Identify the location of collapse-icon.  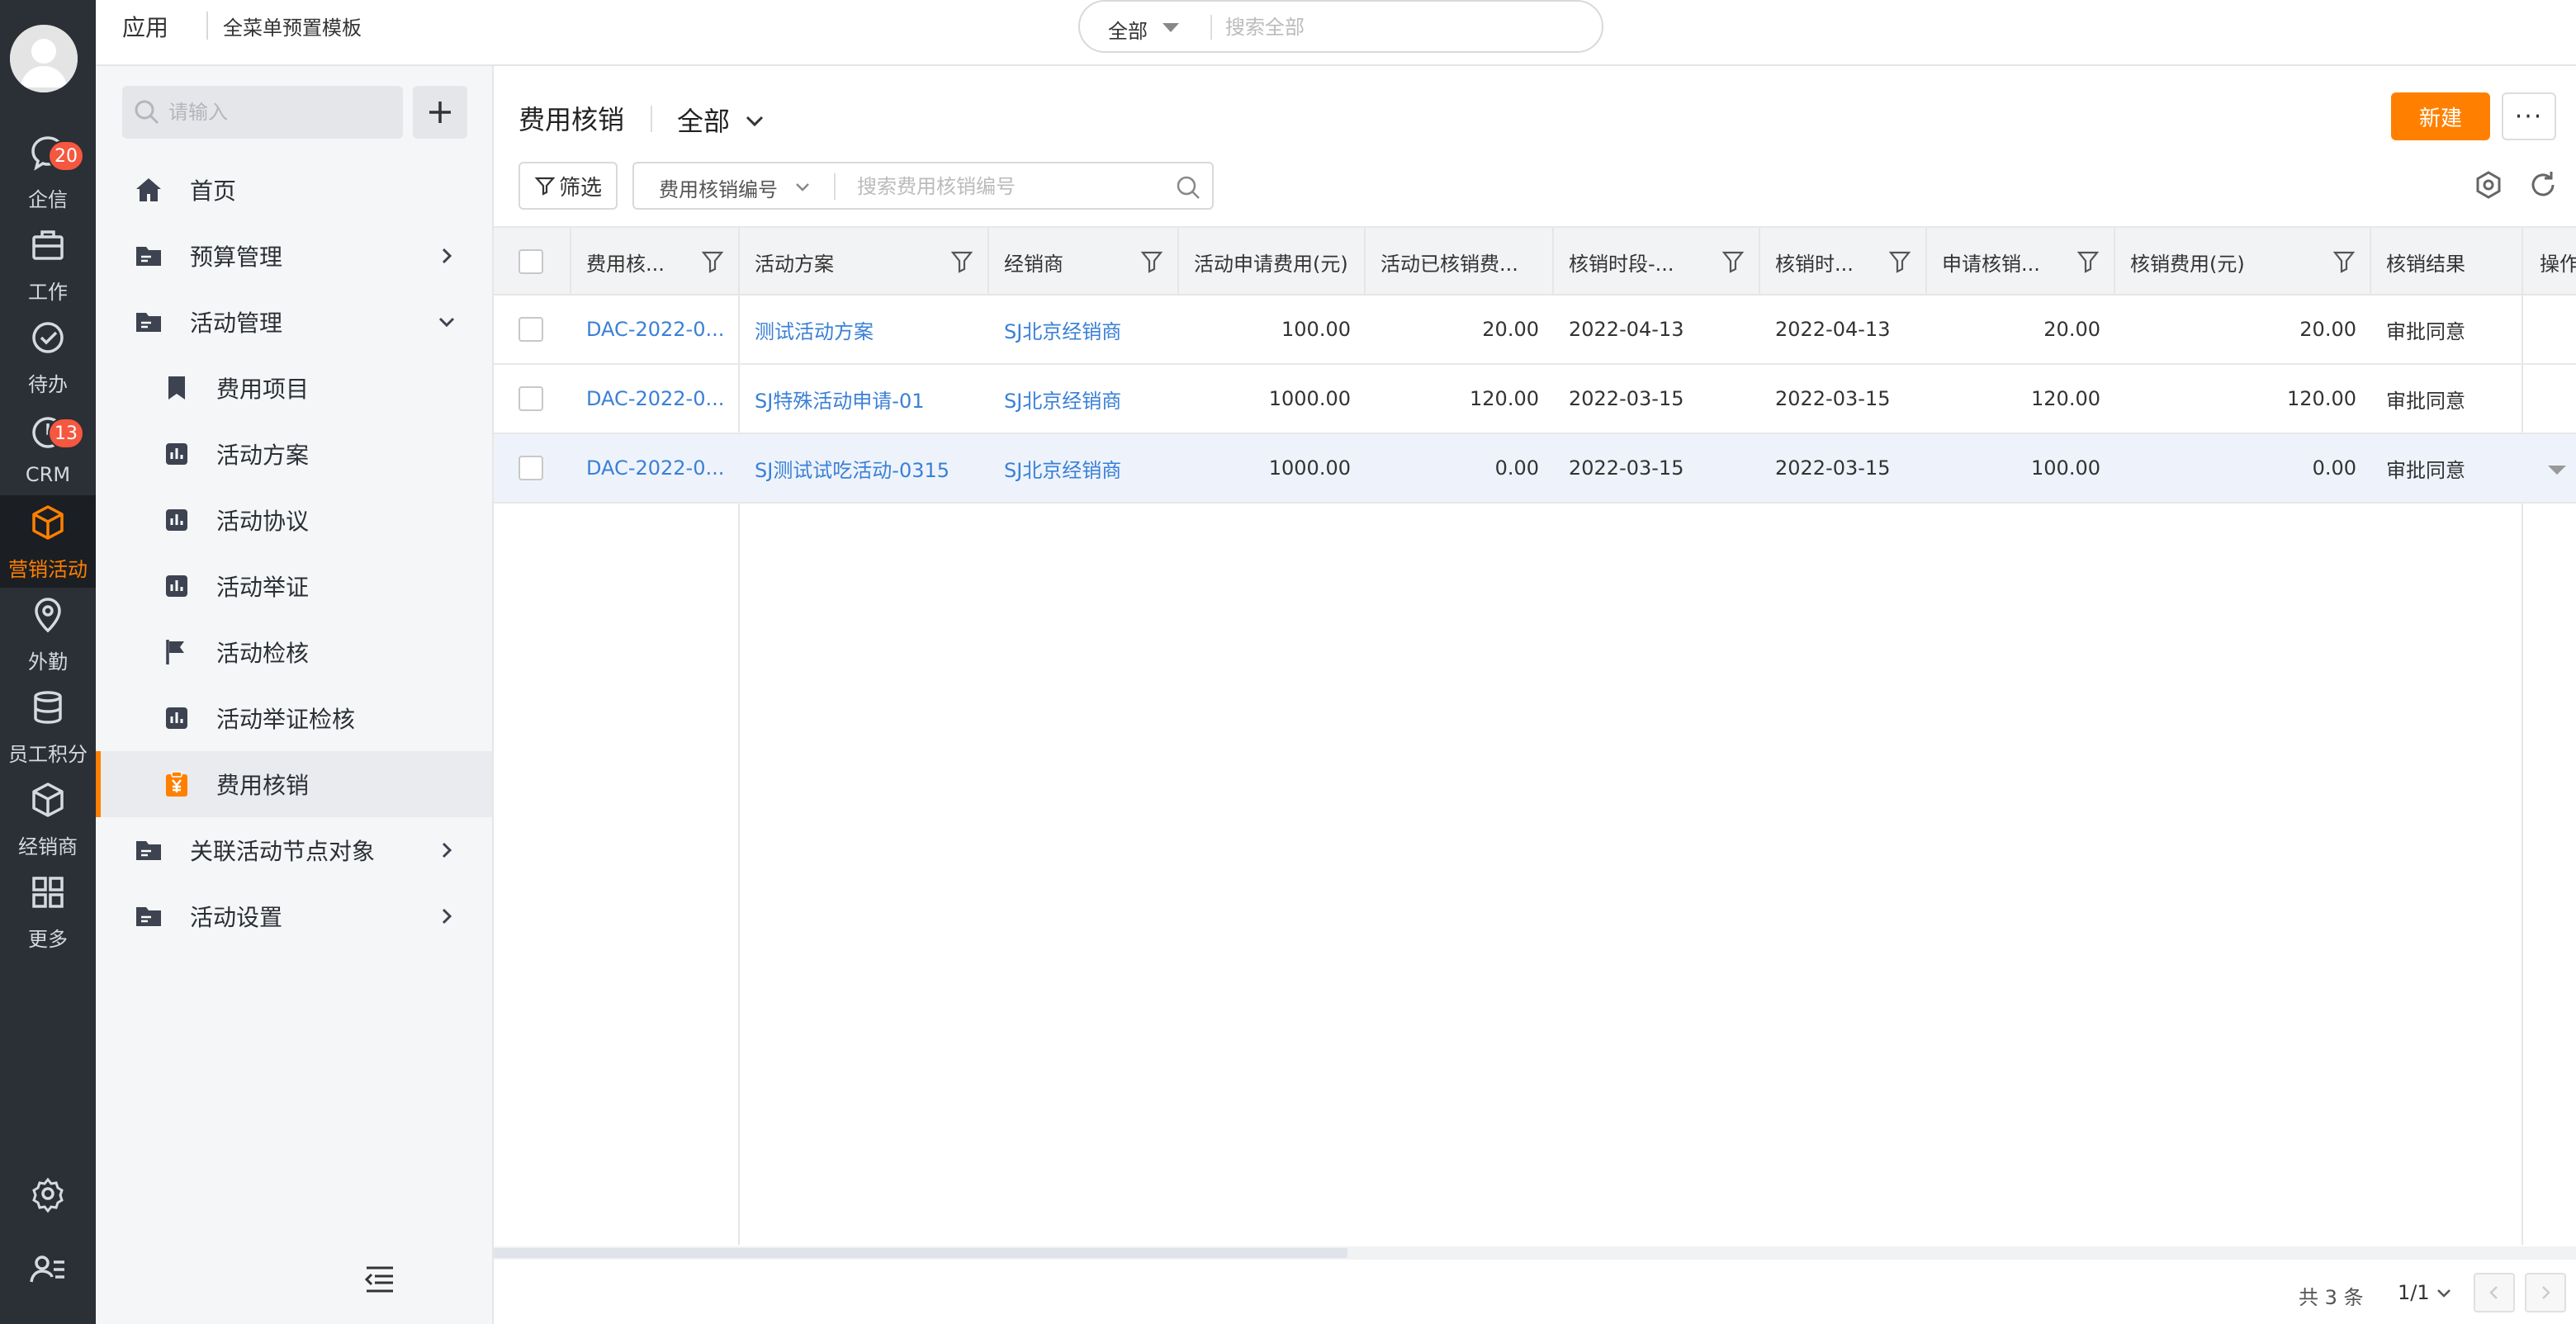
(378, 1279).